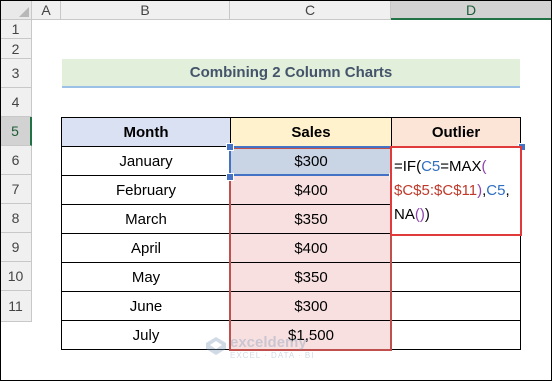 This screenshot has height=381, width=552. I want to click on row-header-3: 3, so click(16, 73).